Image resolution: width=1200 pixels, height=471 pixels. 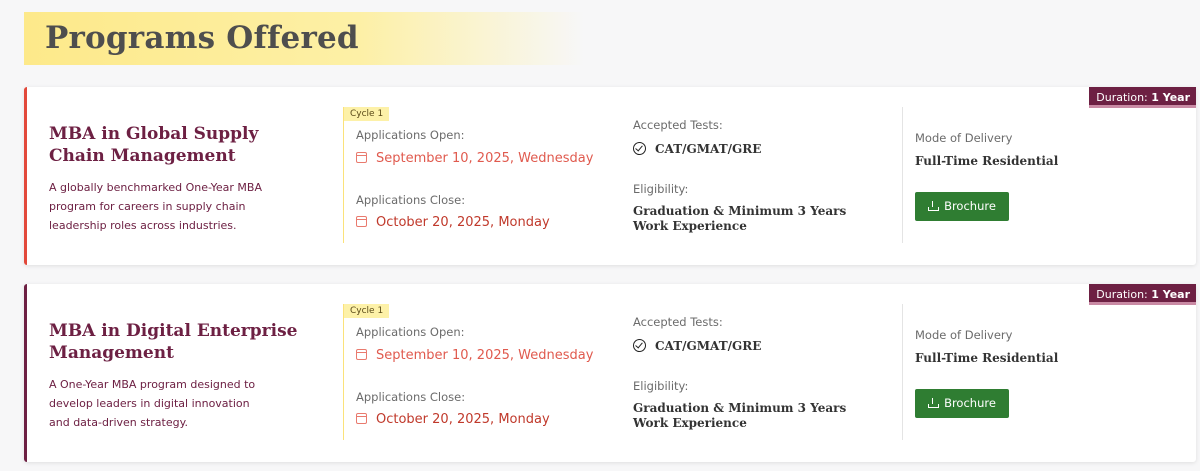 What do you see at coordinates (173, 342) in the screenshot?
I see `program-title: MBA in Digital Enterprise Management` at bounding box center [173, 342].